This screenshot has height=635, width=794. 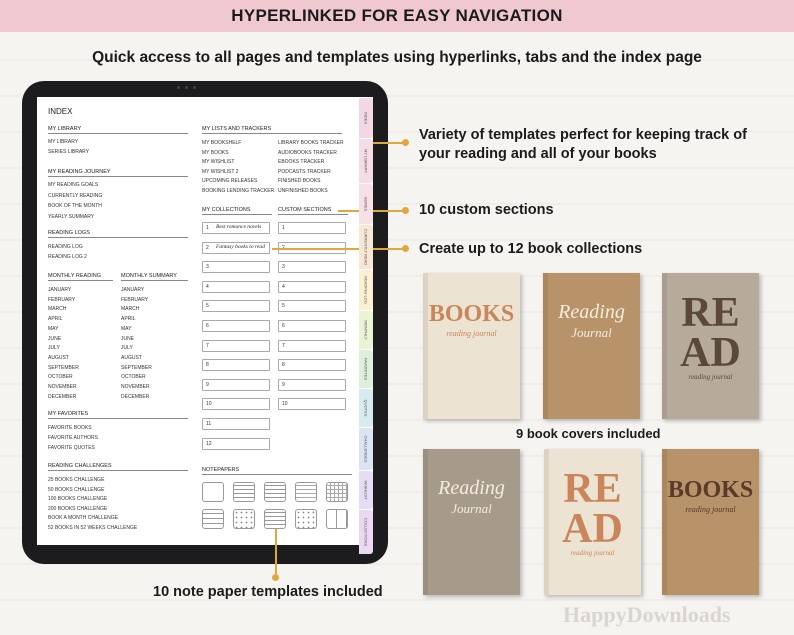 What do you see at coordinates (366, 449) in the screenshot?
I see `tab-challenges: CHALLENGES` at bounding box center [366, 449].